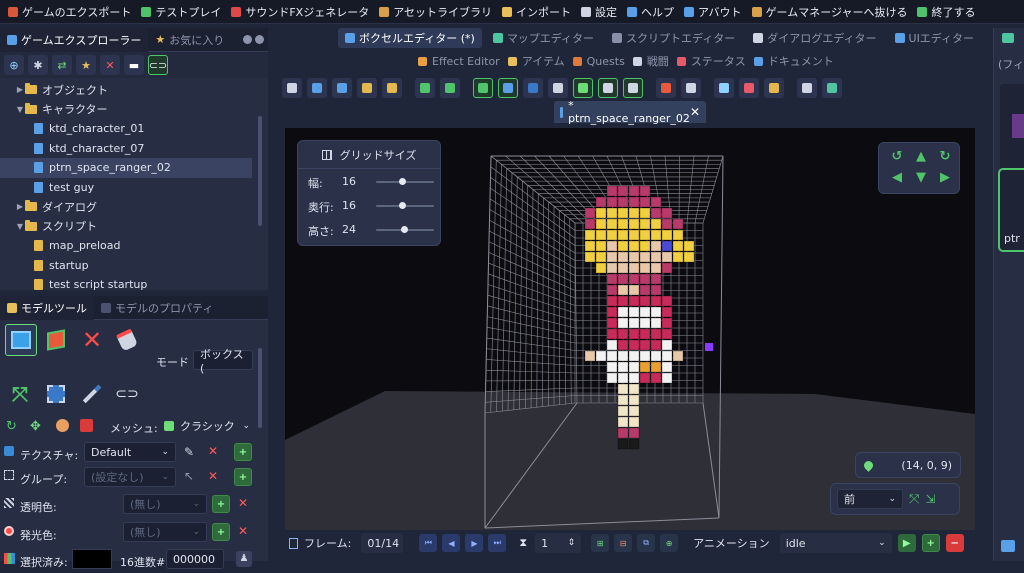  What do you see at coordinates (558, 88) in the screenshot?
I see `mirror-icon` at bounding box center [558, 88].